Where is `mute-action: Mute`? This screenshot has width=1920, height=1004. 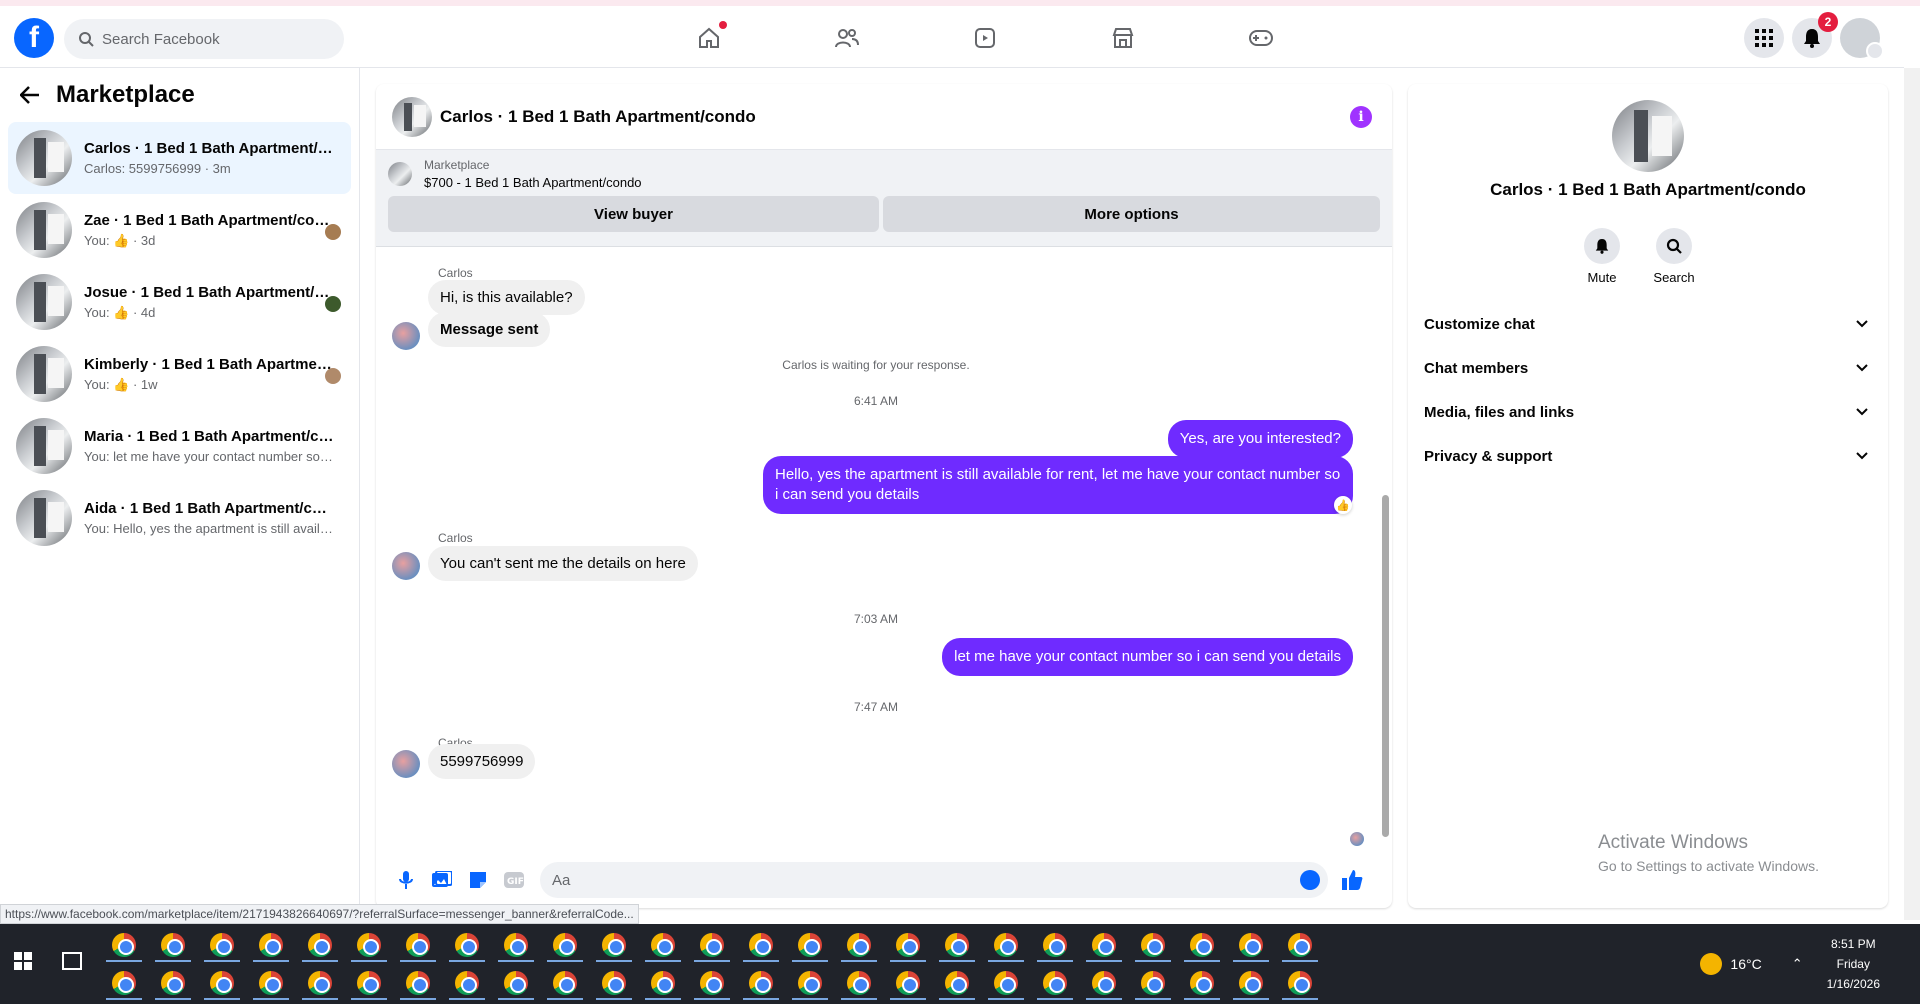 mute-action: Mute is located at coordinates (1602, 256).